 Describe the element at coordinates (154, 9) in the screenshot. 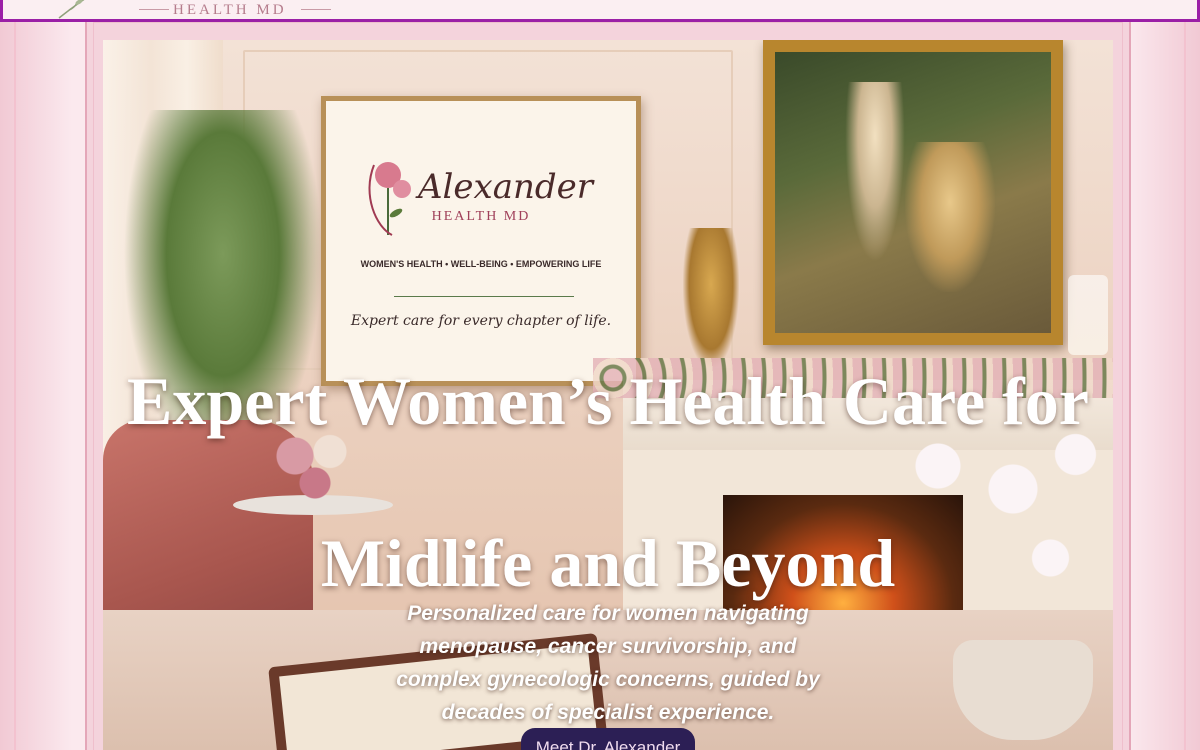

I see `logo-rule-left` at that location.